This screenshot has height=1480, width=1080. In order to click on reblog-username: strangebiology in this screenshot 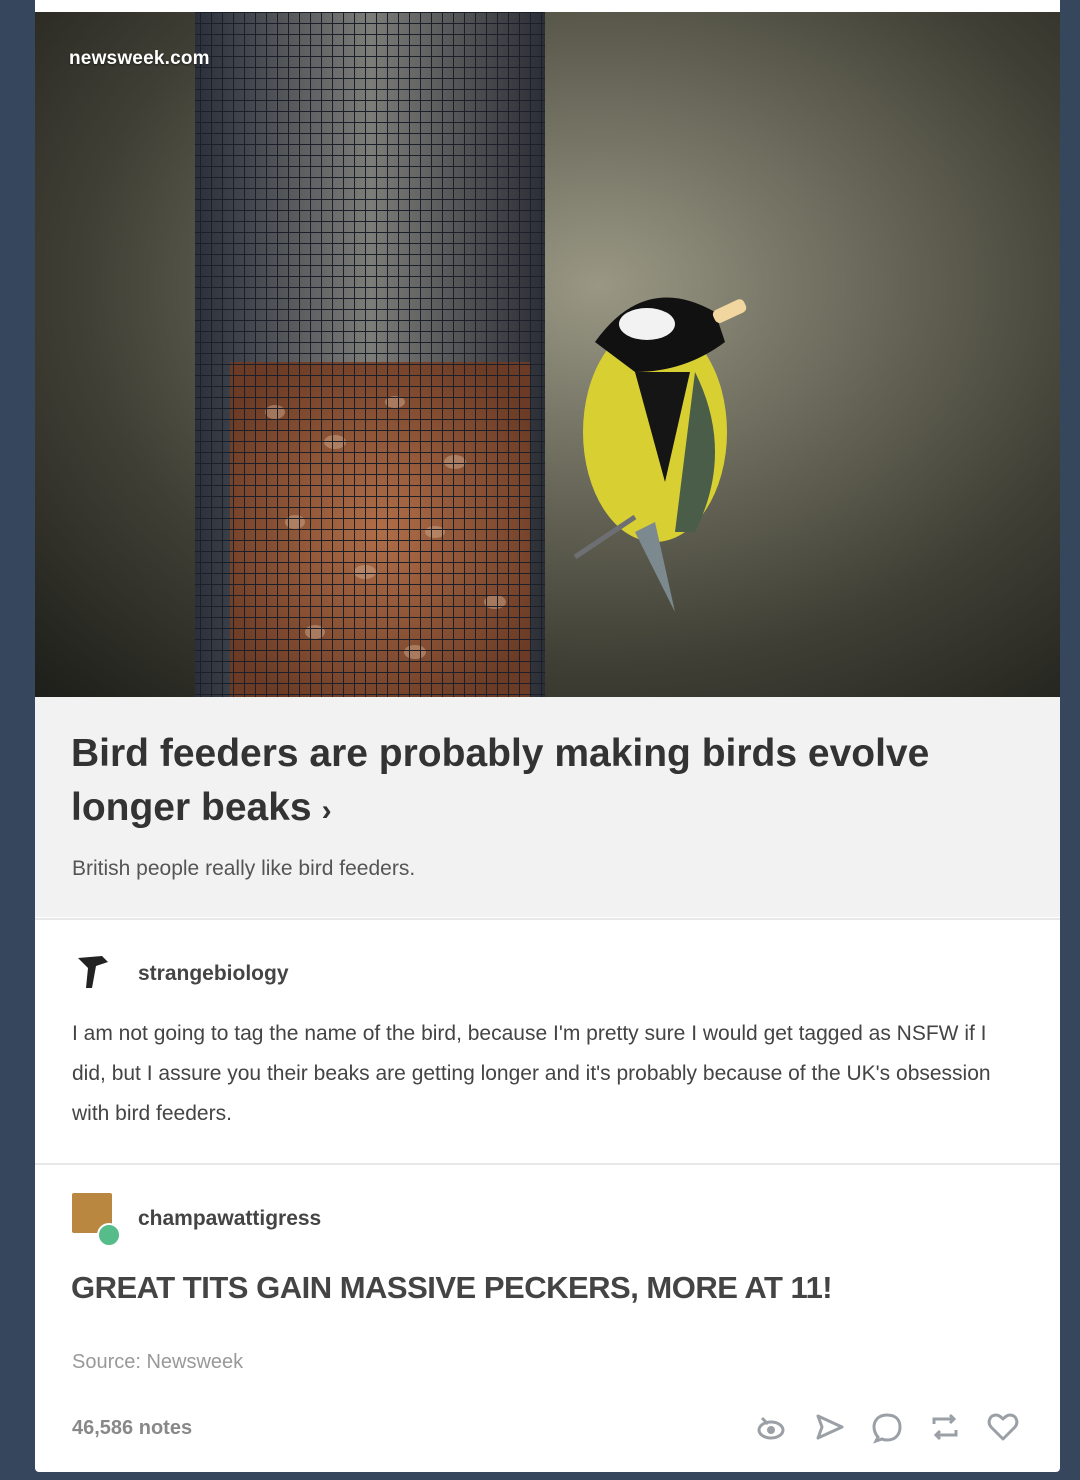, I will do `click(213, 974)`.